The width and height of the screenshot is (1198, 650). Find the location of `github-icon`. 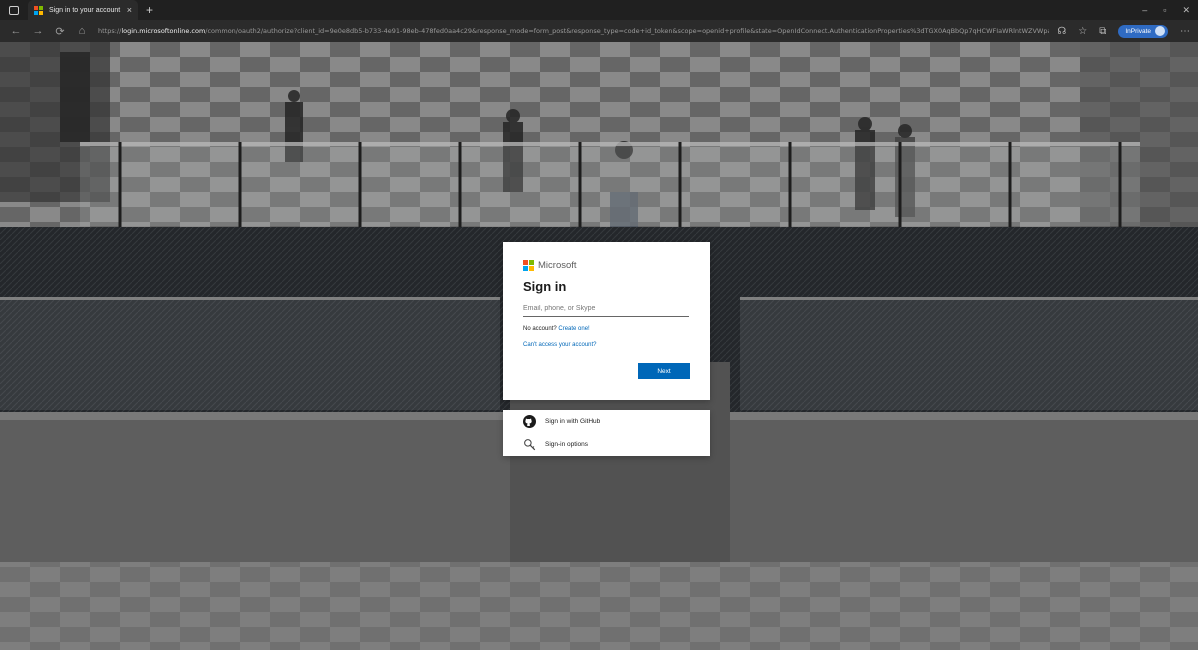

github-icon is located at coordinates (529, 421).